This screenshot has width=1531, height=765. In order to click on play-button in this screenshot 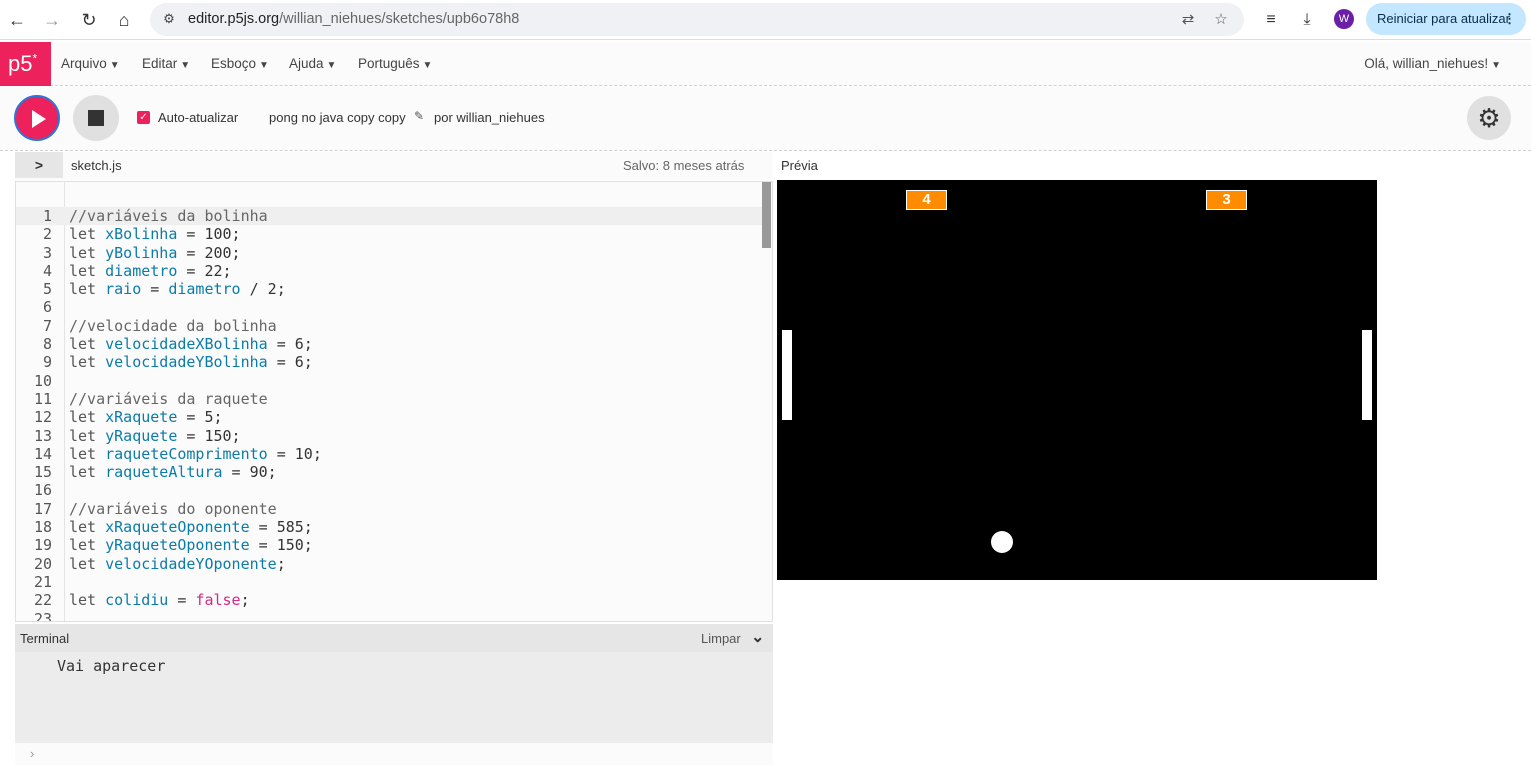, I will do `click(37, 118)`.